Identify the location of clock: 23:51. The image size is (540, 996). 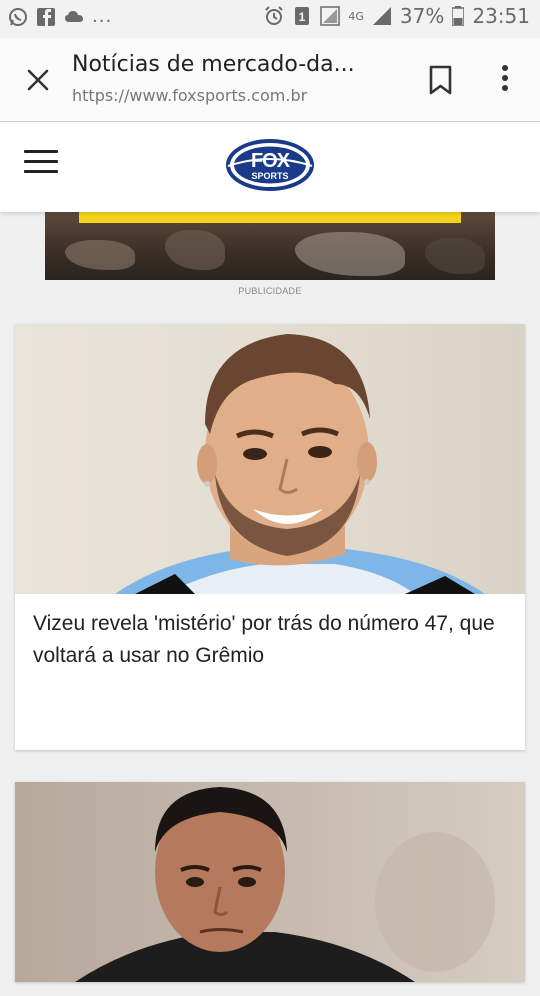
(501, 16).